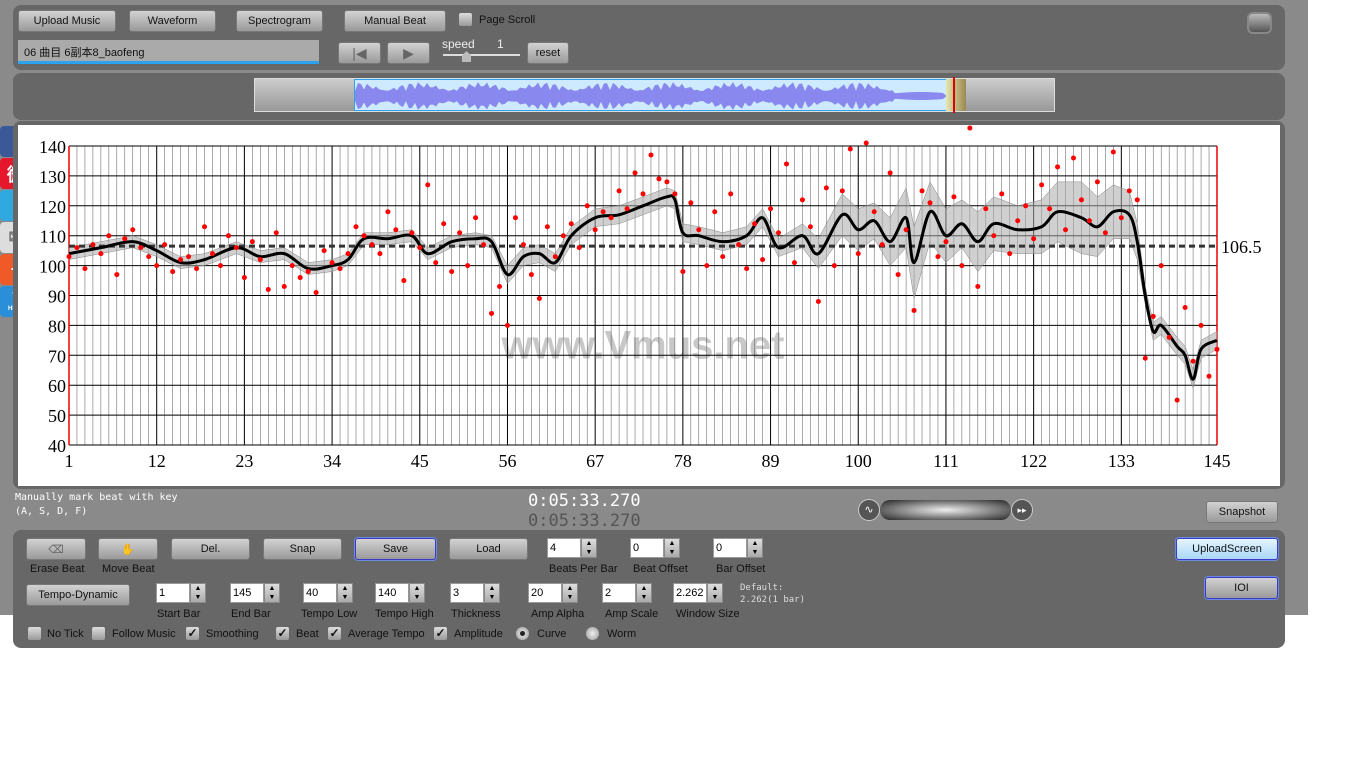  What do you see at coordinates (168, 52) in the screenshot?
I see `file-name-field: 06 曲目 6副本8_baofeng` at bounding box center [168, 52].